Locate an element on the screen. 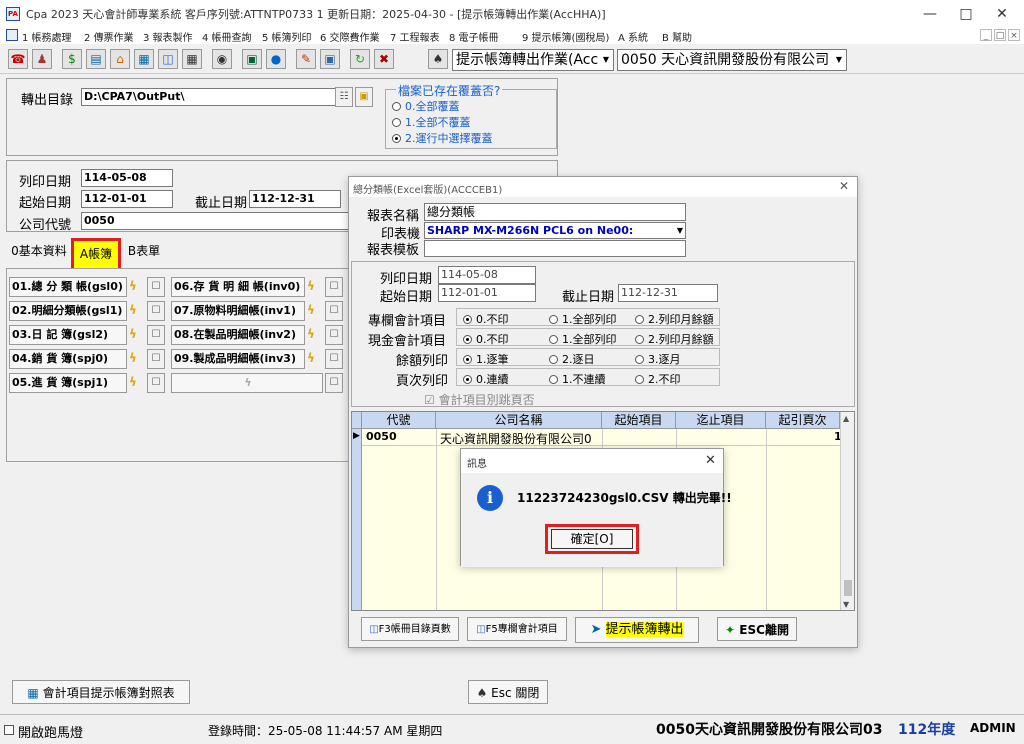  start-date-input: 112-01-01 is located at coordinates (127, 199).